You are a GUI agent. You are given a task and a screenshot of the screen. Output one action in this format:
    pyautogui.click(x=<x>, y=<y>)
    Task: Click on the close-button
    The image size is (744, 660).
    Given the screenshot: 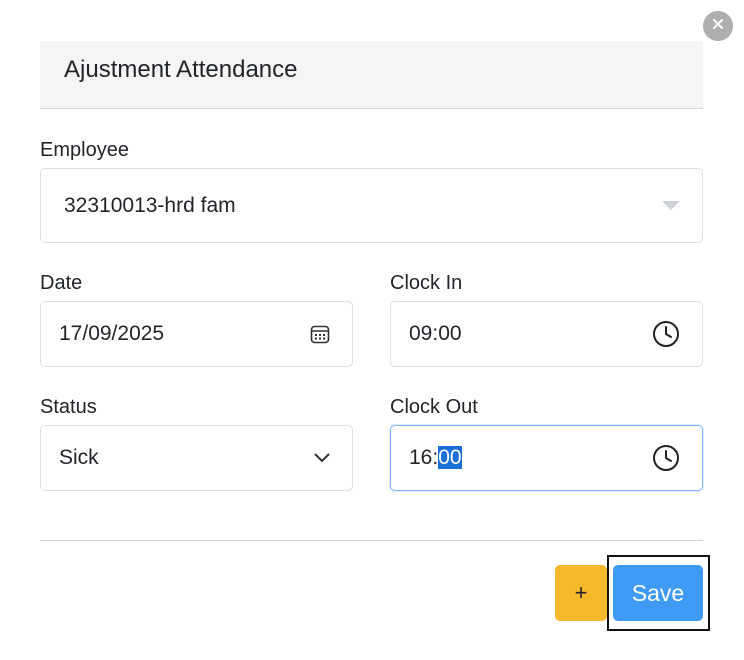 What is the action you would take?
    pyautogui.click(x=718, y=26)
    